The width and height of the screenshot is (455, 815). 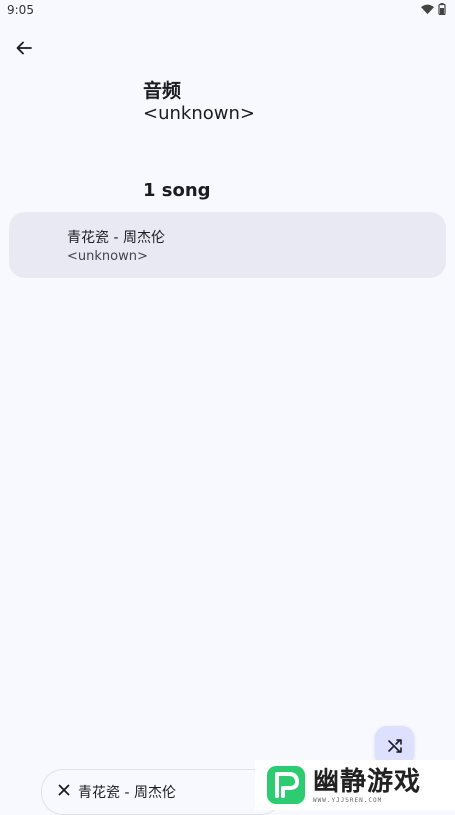 I want to click on watermark-text: 幽静游戏 WWW.YJJSREN.COM, so click(x=367, y=785).